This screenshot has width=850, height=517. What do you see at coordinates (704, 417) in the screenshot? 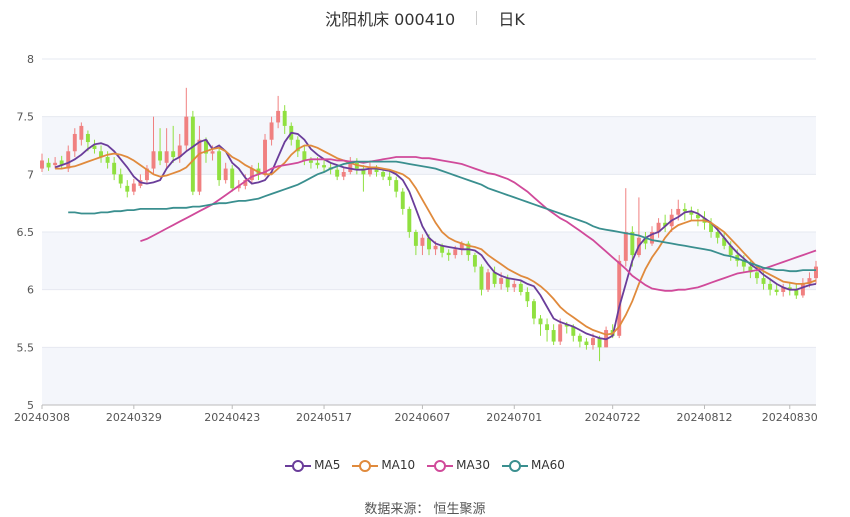
I see `x-tick-label: 20240812` at bounding box center [704, 417].